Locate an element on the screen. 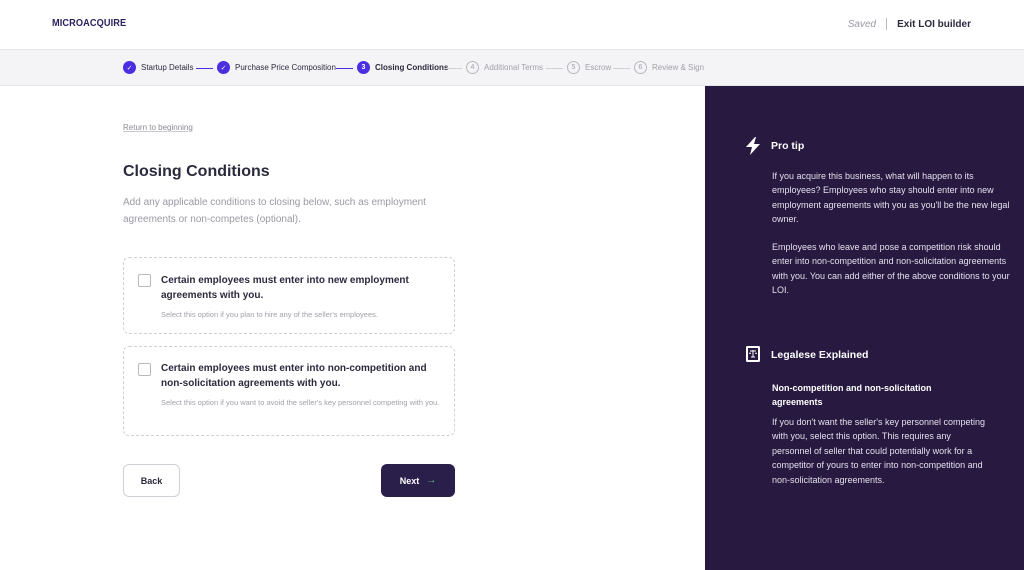  step-review-sign: 6 Review & Sign is located at coordinates (669, 67).